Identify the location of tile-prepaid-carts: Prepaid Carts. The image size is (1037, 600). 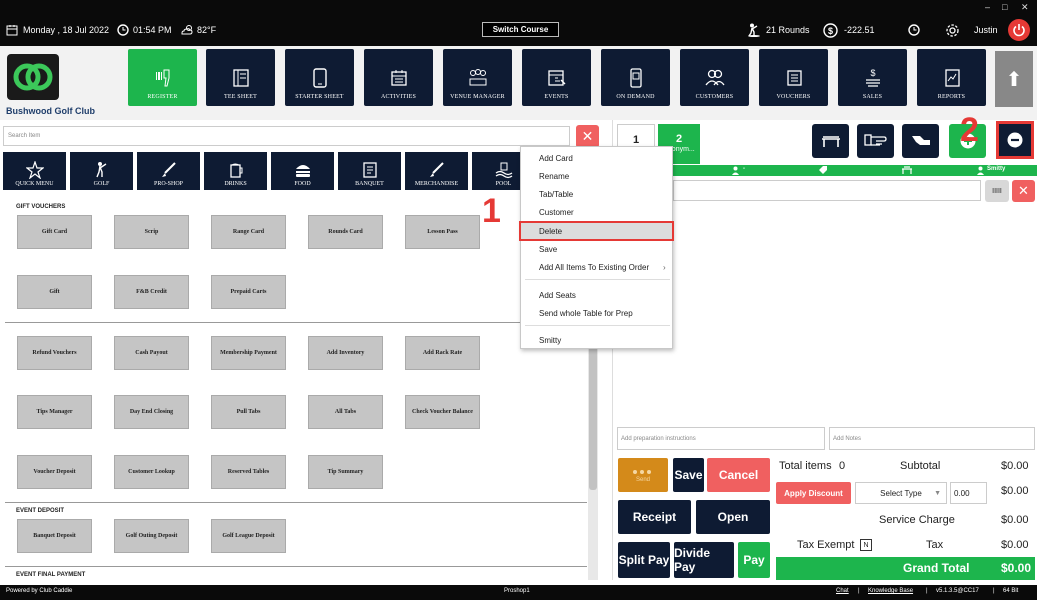
(248, 292).